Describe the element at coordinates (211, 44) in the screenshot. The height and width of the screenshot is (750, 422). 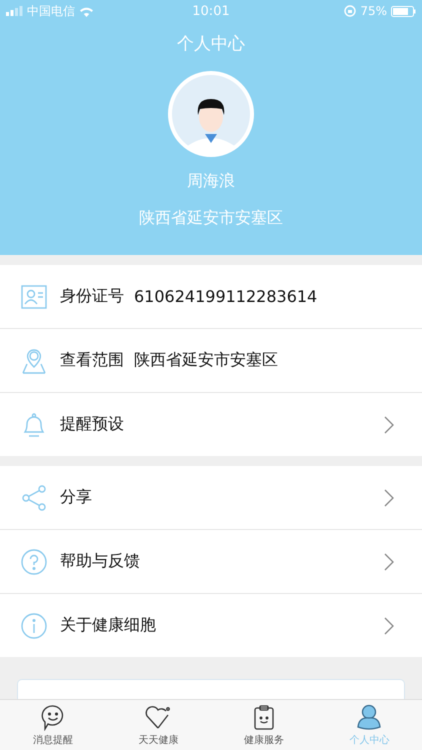
I see `page-title: 个人中心` at that location.